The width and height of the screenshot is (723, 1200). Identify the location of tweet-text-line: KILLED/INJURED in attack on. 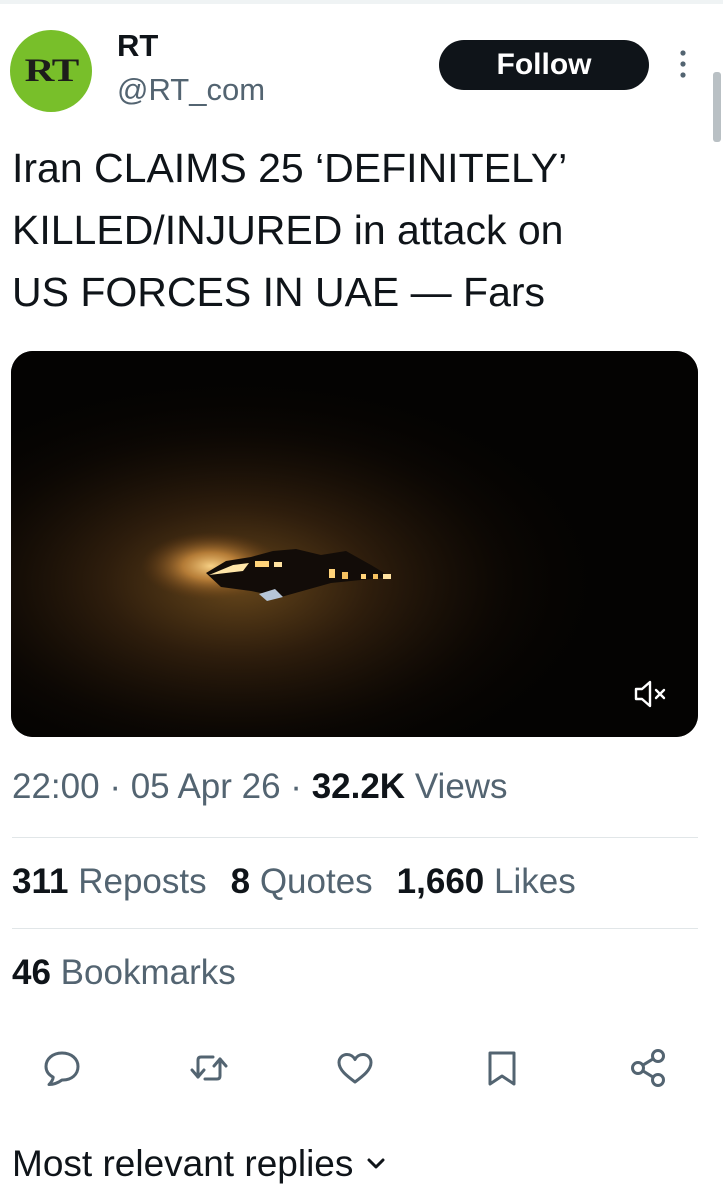
(288, 230).